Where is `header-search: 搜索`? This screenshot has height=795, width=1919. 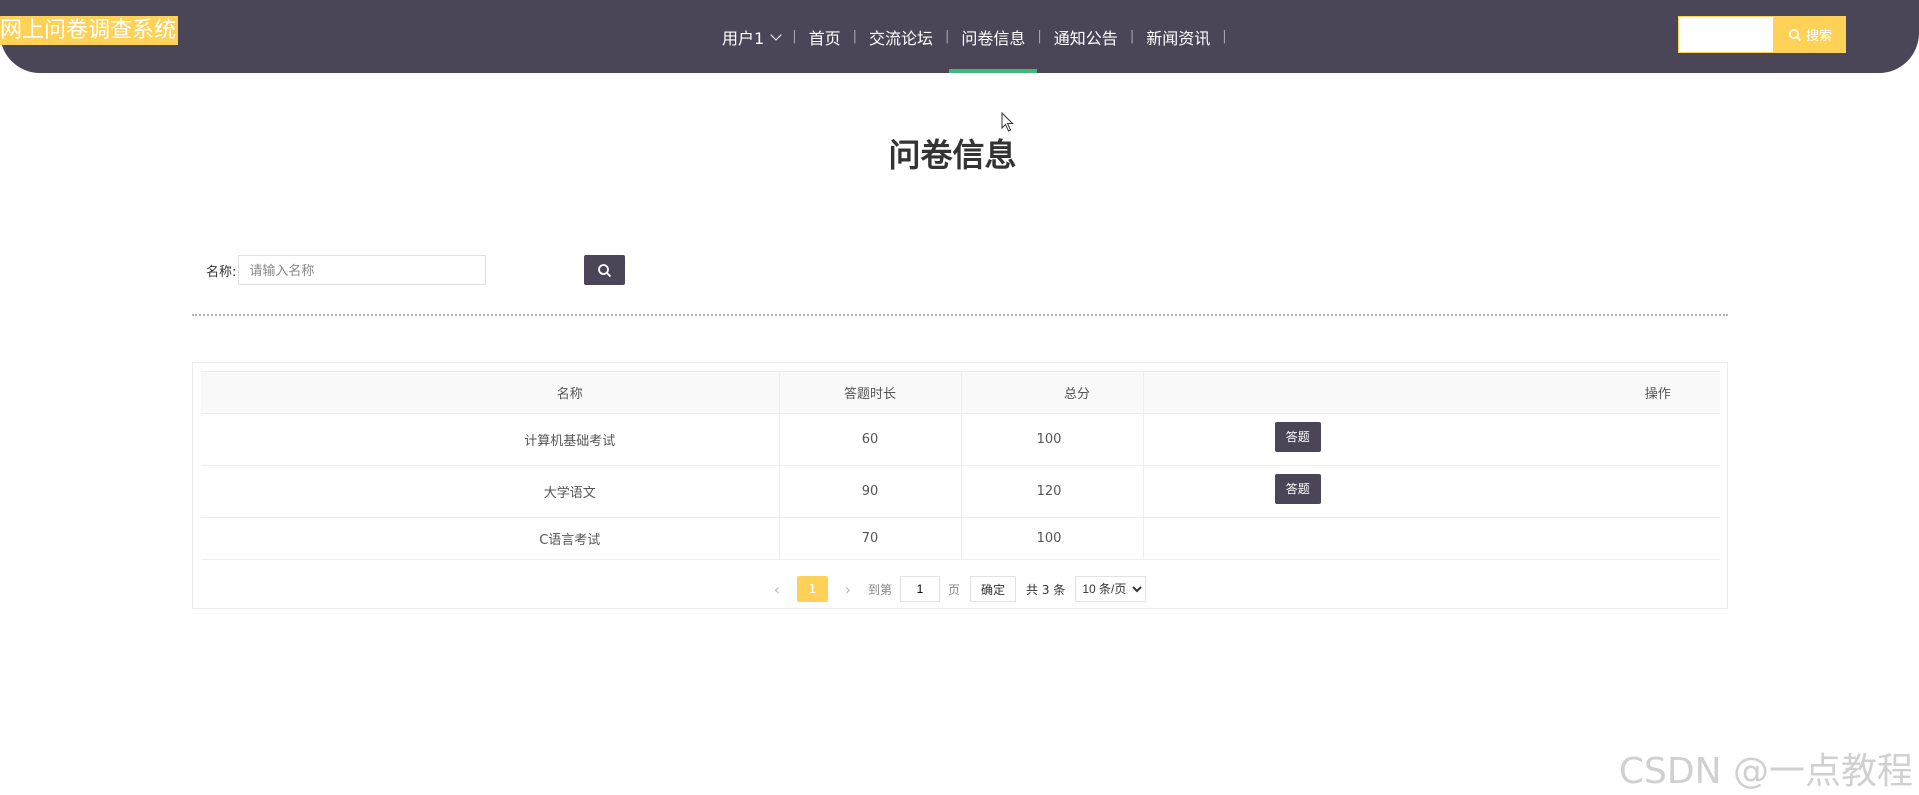
header-search: 搜索 is located at coordinates (1762, 34).